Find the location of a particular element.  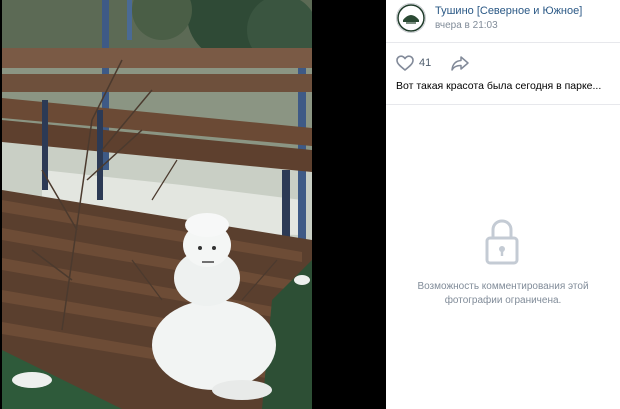

header-divider is located at coordinates (503, 42).